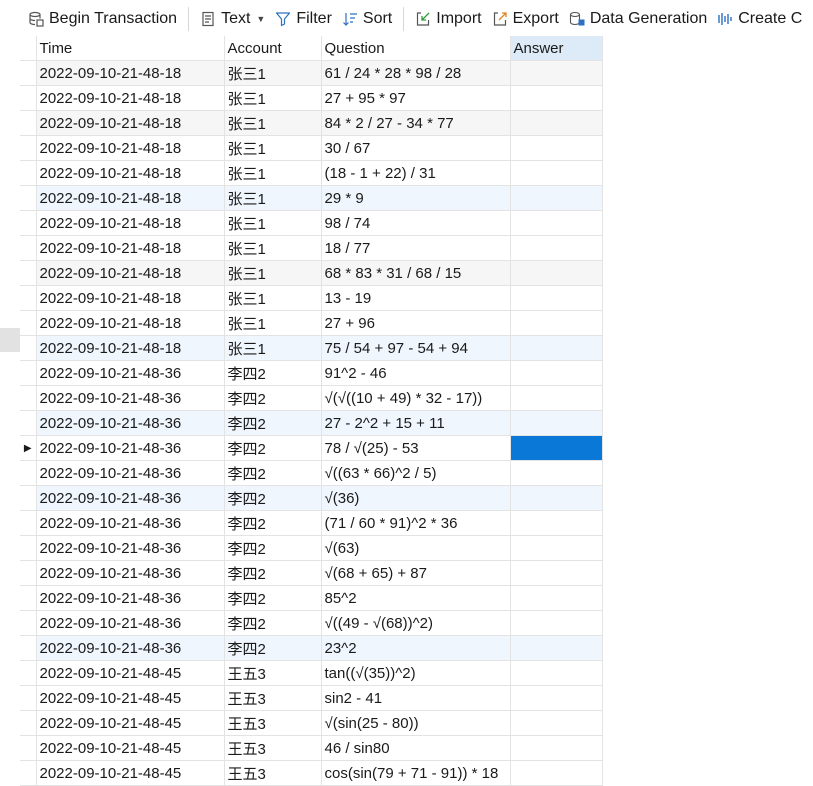 The image size is (813, 786). I want to click on table-row: 2022-09-10-21-48-36 李四2 23^2, so click(311, 648).